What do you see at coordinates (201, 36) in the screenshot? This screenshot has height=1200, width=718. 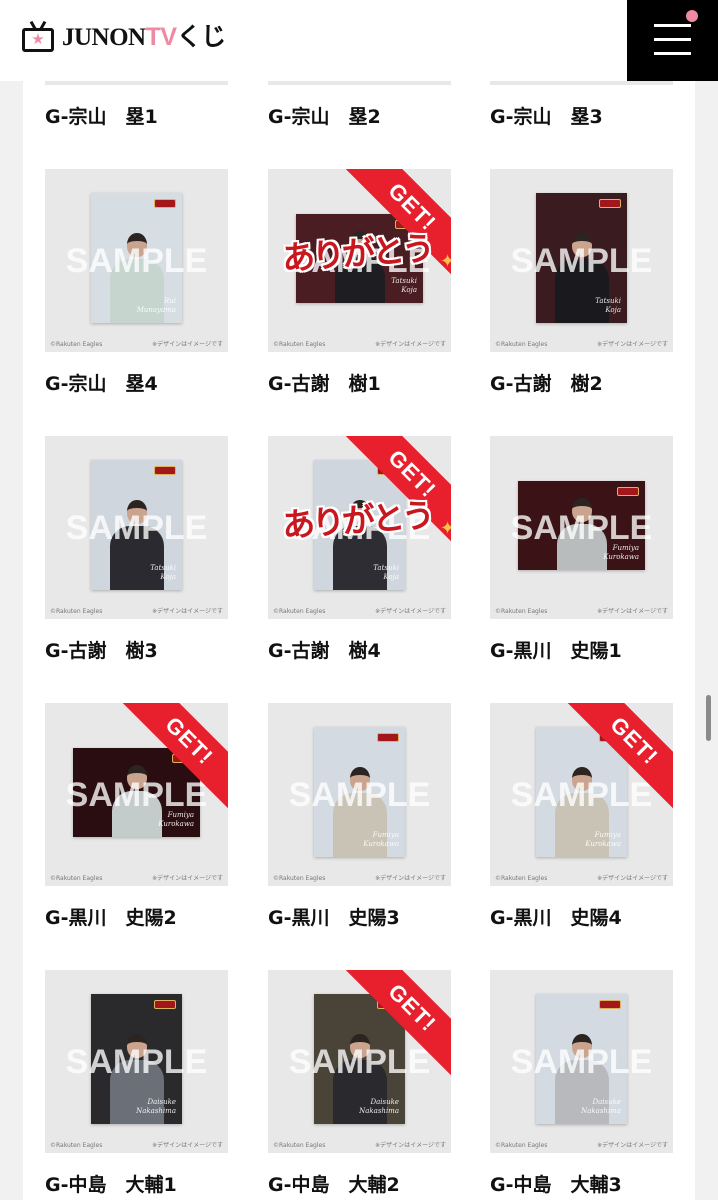 I see `logo-kuji: くじ` at bounding box center [201, 36].